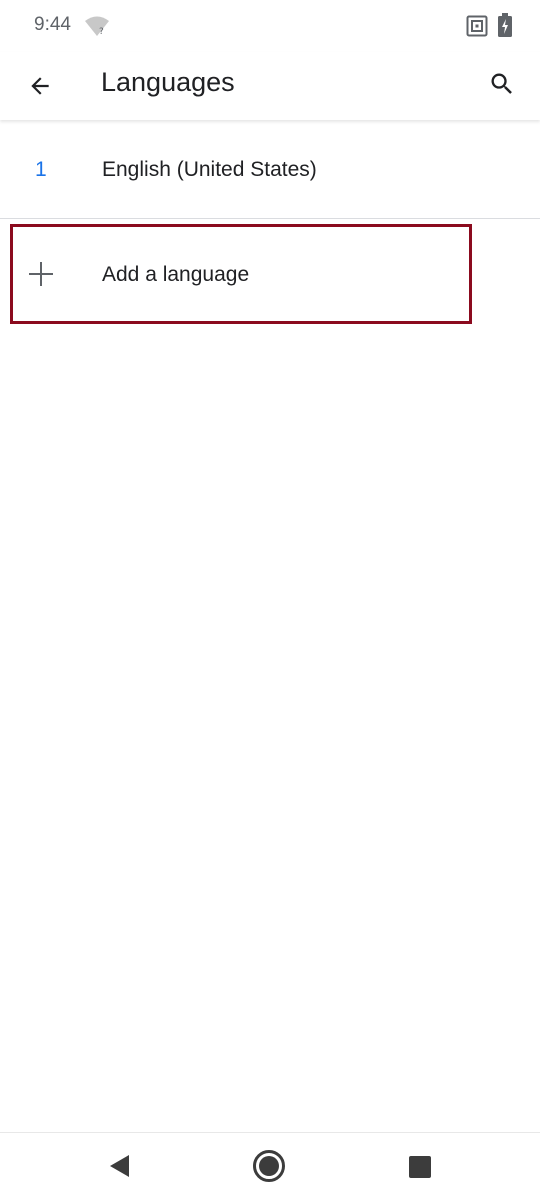 This screenshot has width=540, height=1200. What do you see at coordinates (176, 274) in the screenshot?
I see `add-language-label: Add a language` at bounding box center [176, 274].